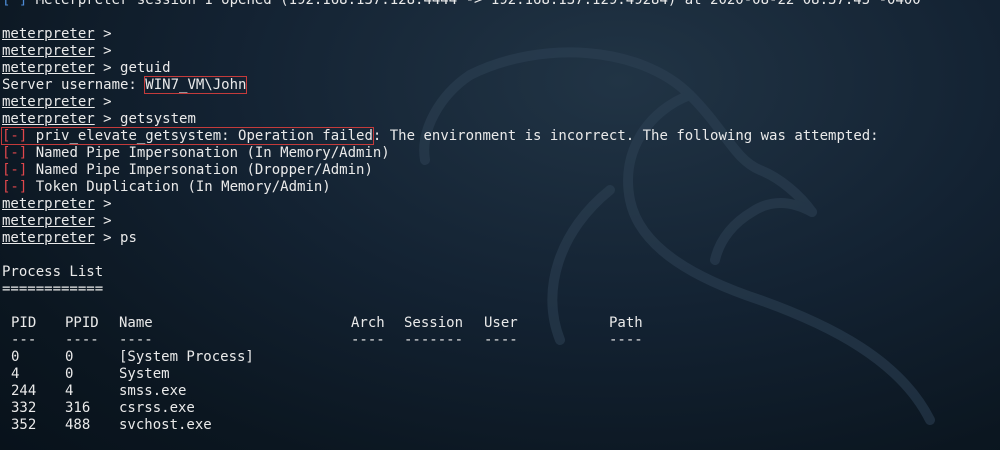  I want to click on getuid-command: getuid, so click(145, 68).